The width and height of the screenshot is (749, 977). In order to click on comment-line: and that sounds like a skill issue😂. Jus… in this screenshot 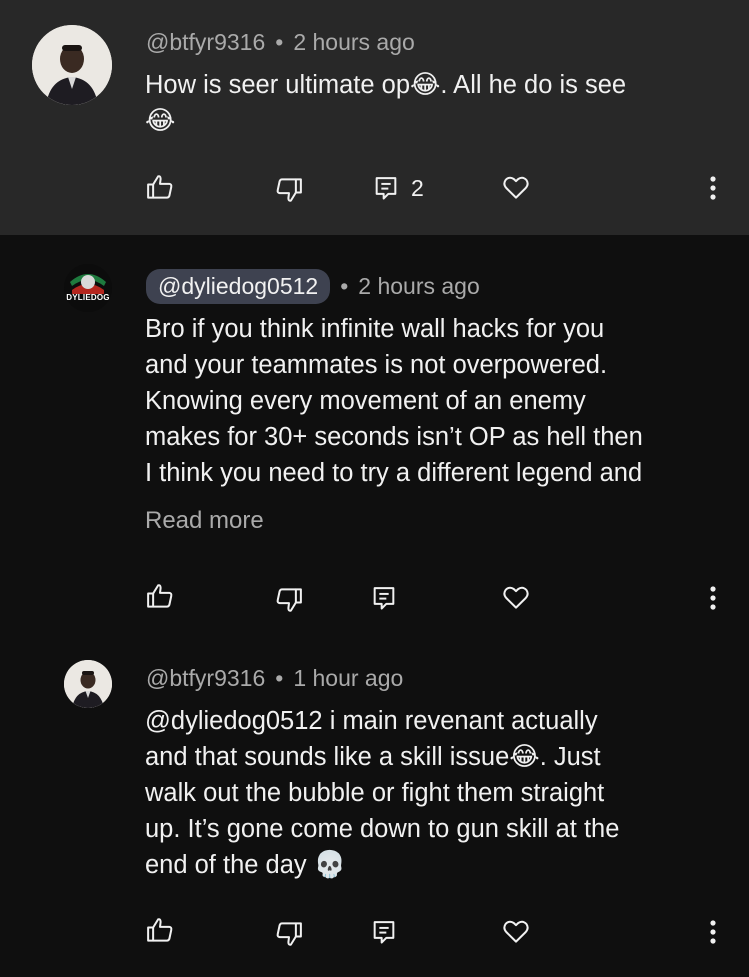, I will do `click(382, 757)`.